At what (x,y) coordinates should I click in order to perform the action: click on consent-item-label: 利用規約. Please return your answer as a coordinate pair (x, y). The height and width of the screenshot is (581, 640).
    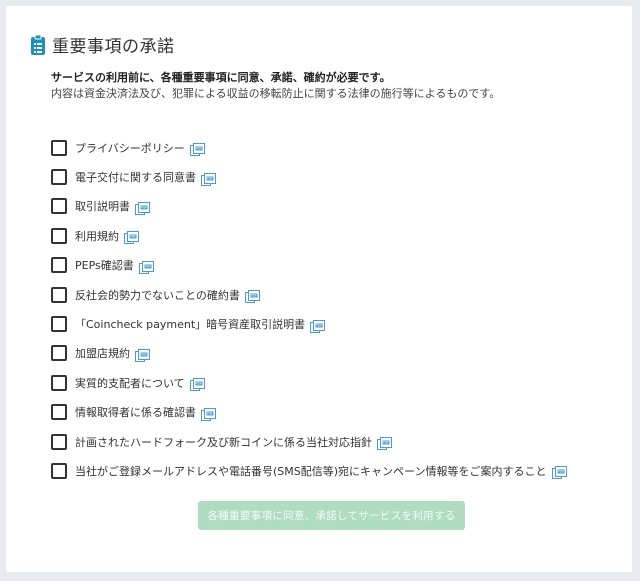
    Looking at the image, I should click on (97, 236).